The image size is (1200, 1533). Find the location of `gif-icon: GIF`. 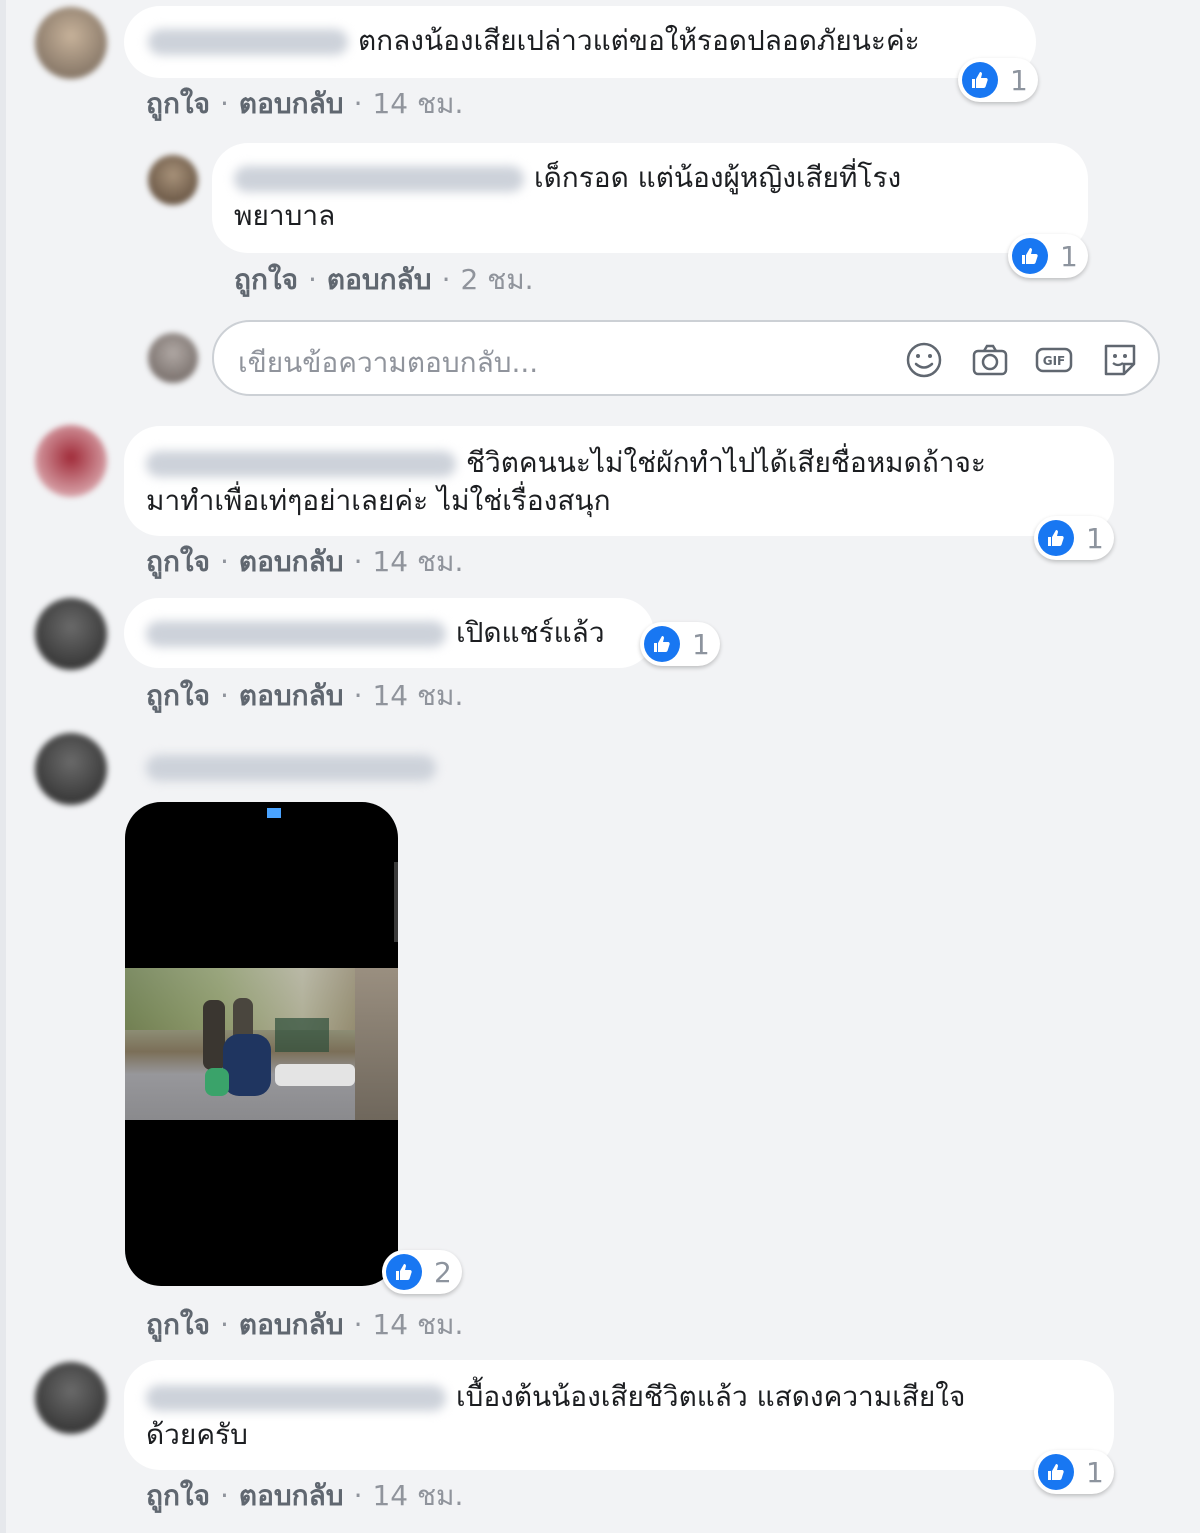

gif-icon: GIF is located at coordinates (1054, 360).